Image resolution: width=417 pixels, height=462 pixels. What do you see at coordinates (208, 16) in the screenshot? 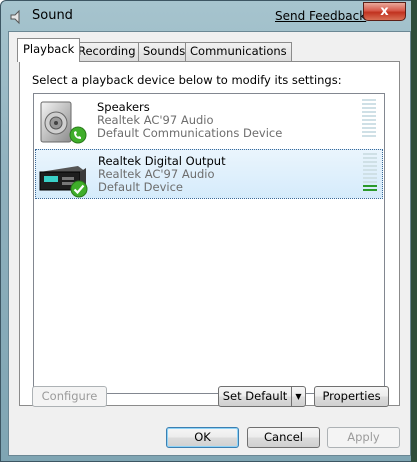
I see `title-bar: Sound Send Feedback x` at bounding box center [208, 16].